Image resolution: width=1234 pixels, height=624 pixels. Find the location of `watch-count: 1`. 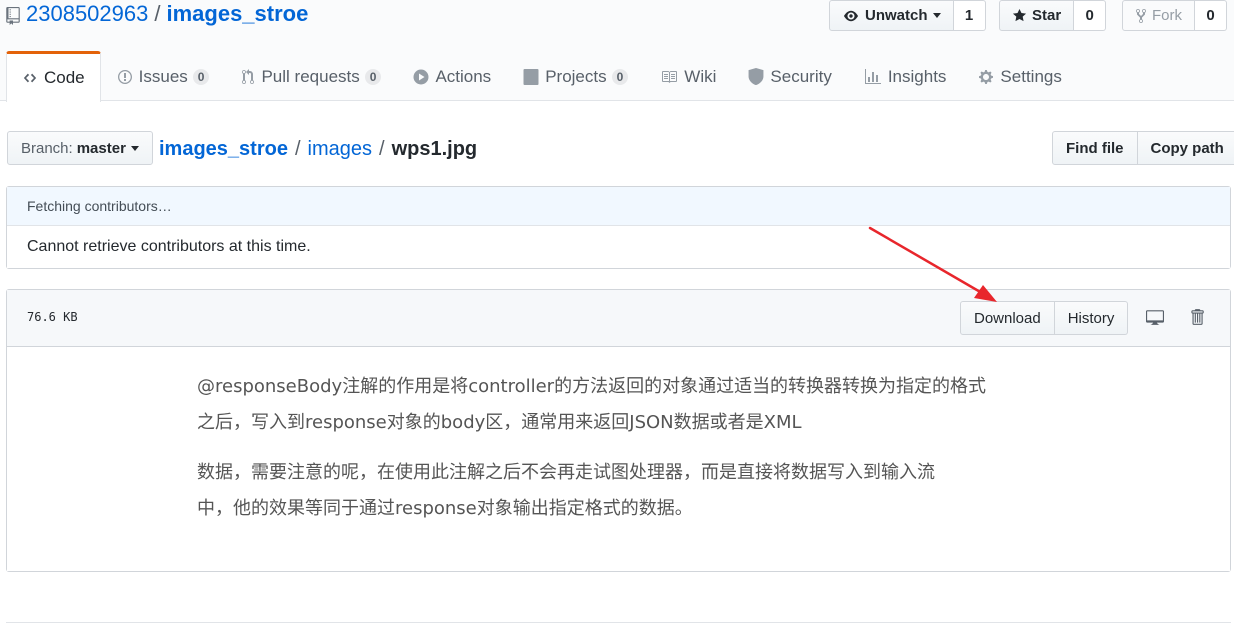

watch-count: 1 is located at coordinates (969, 15).